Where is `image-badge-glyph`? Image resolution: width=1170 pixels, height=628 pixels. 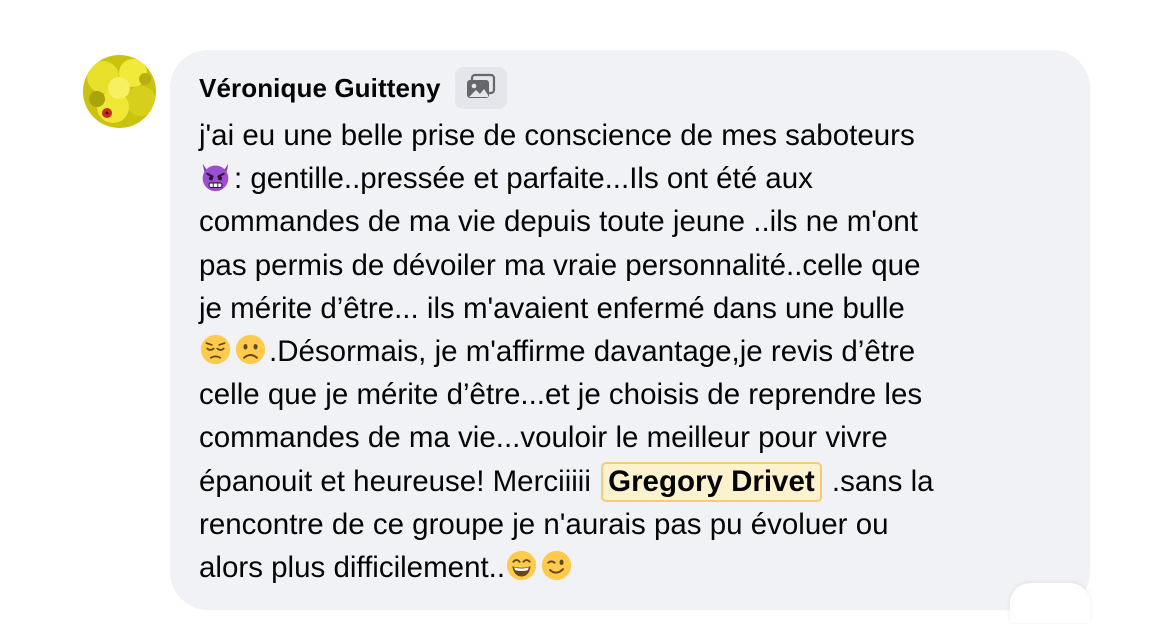 image-badge-glyph is located at coordinates (480, 85).